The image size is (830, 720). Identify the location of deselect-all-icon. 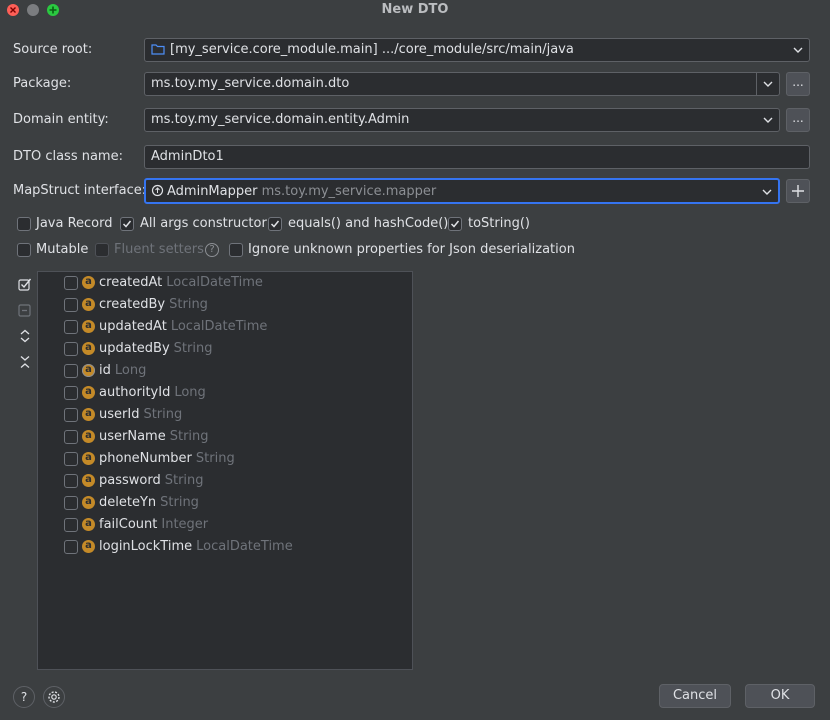
(24, 310).